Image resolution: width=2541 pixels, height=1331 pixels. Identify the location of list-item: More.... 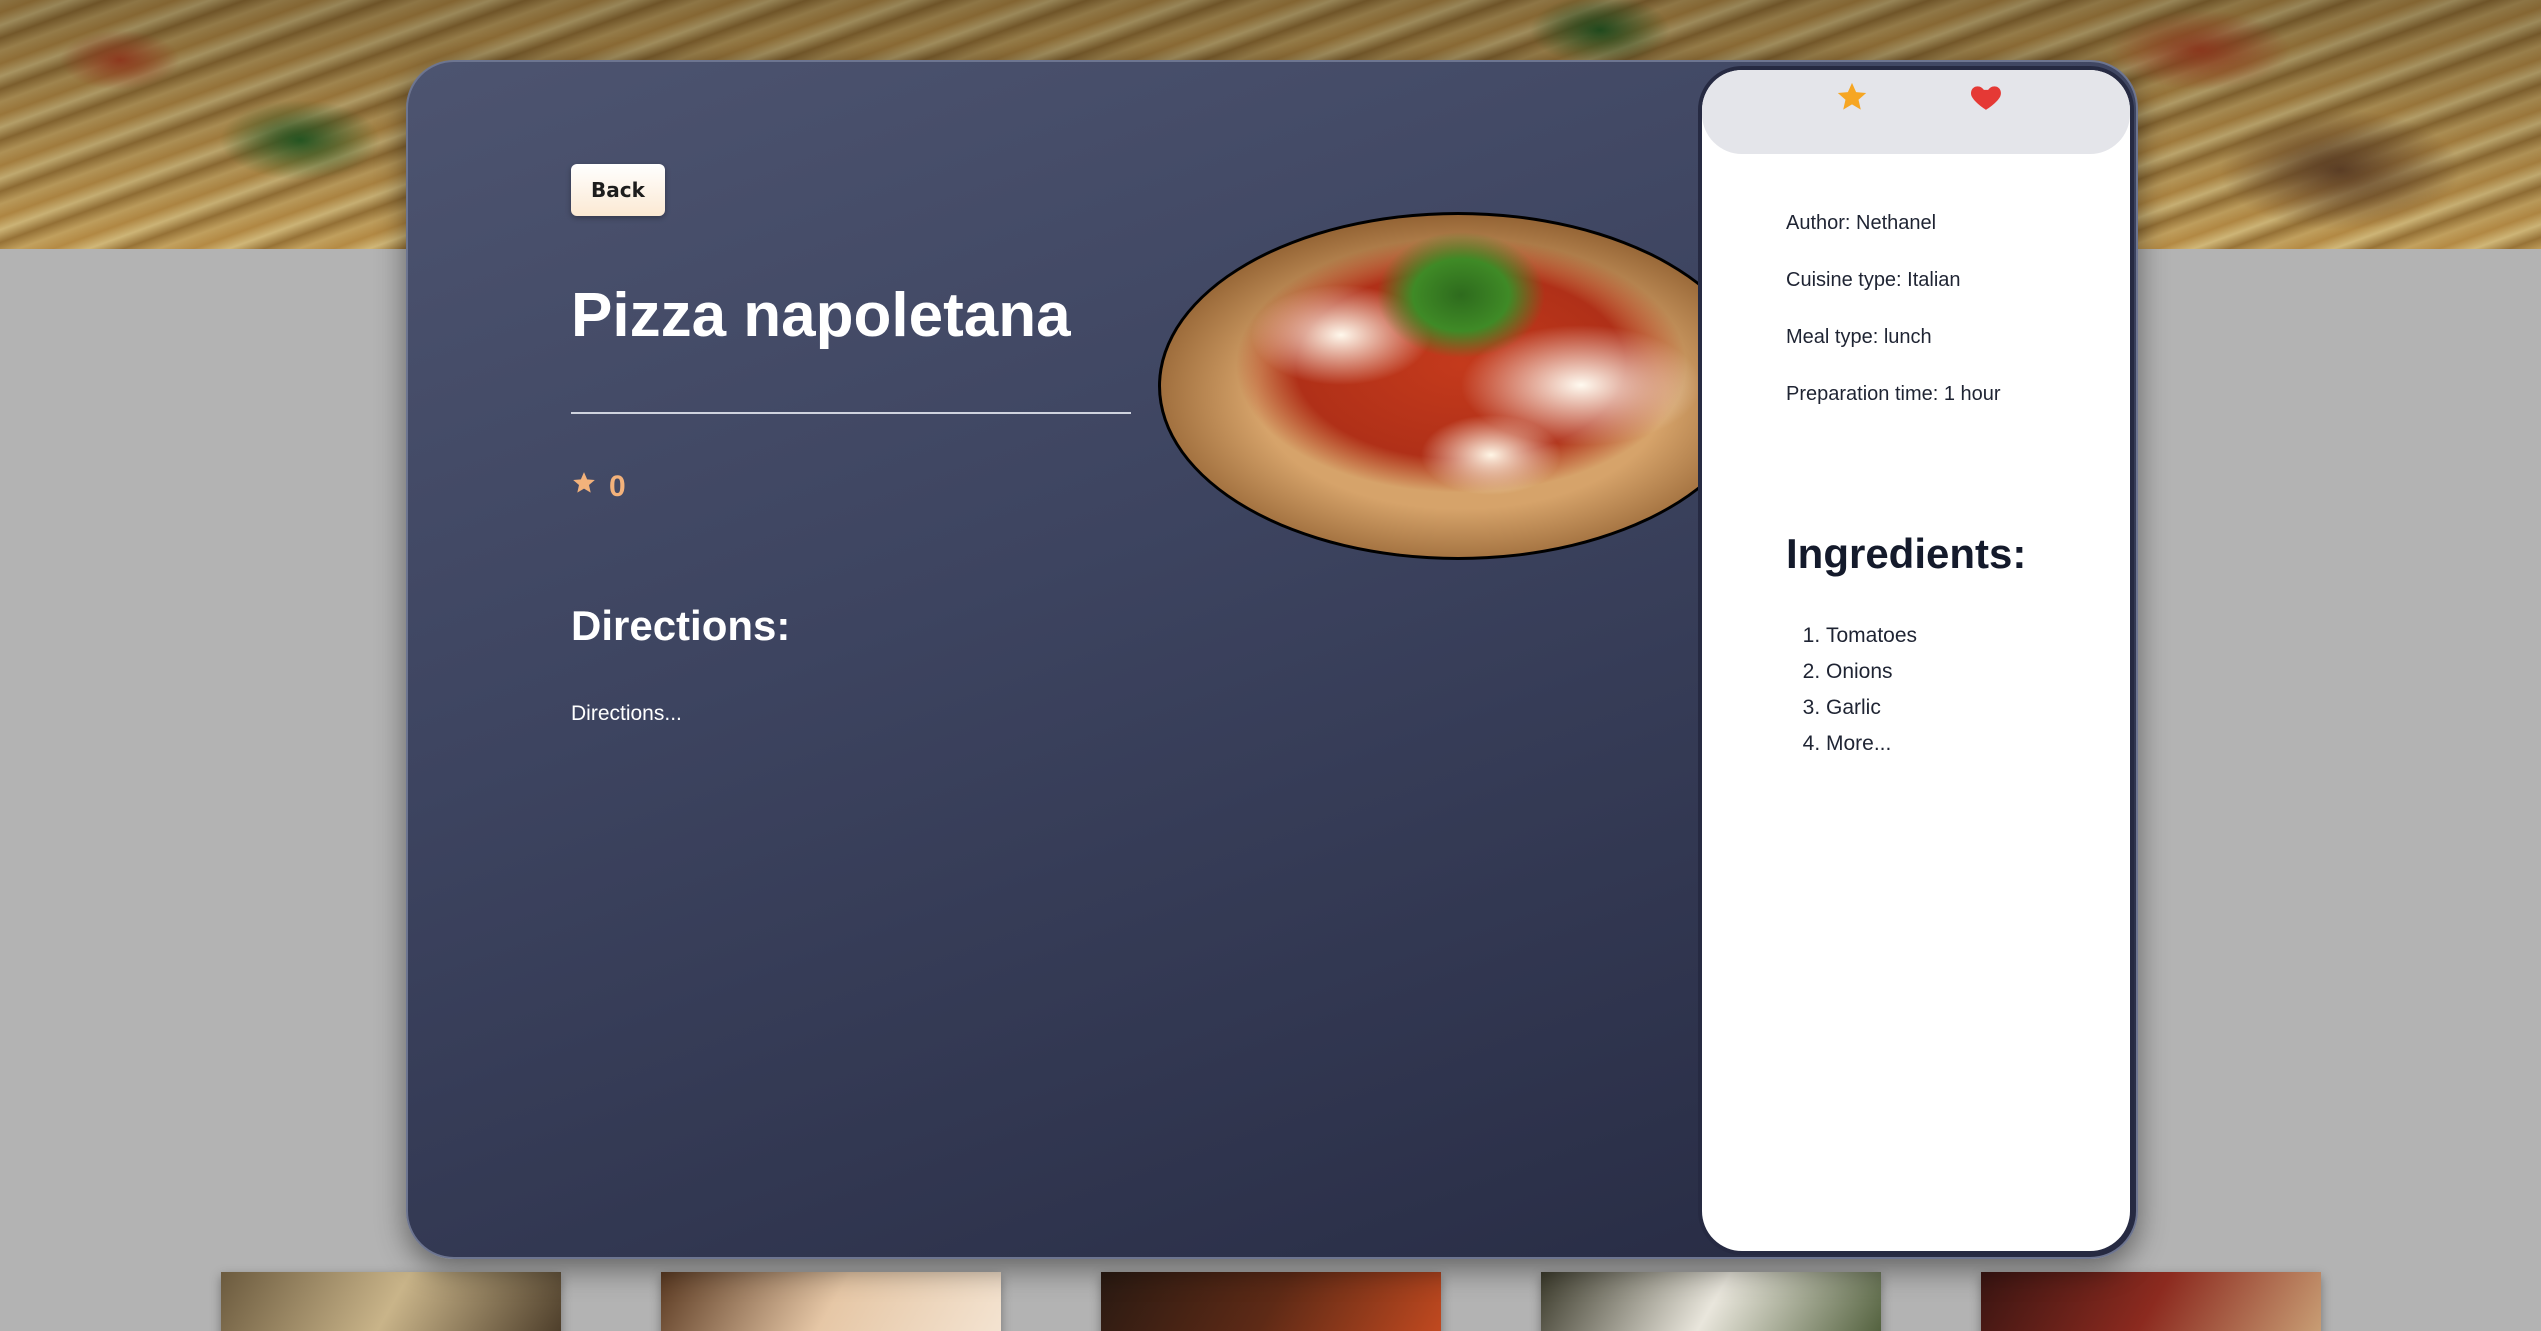
(1871, 744).